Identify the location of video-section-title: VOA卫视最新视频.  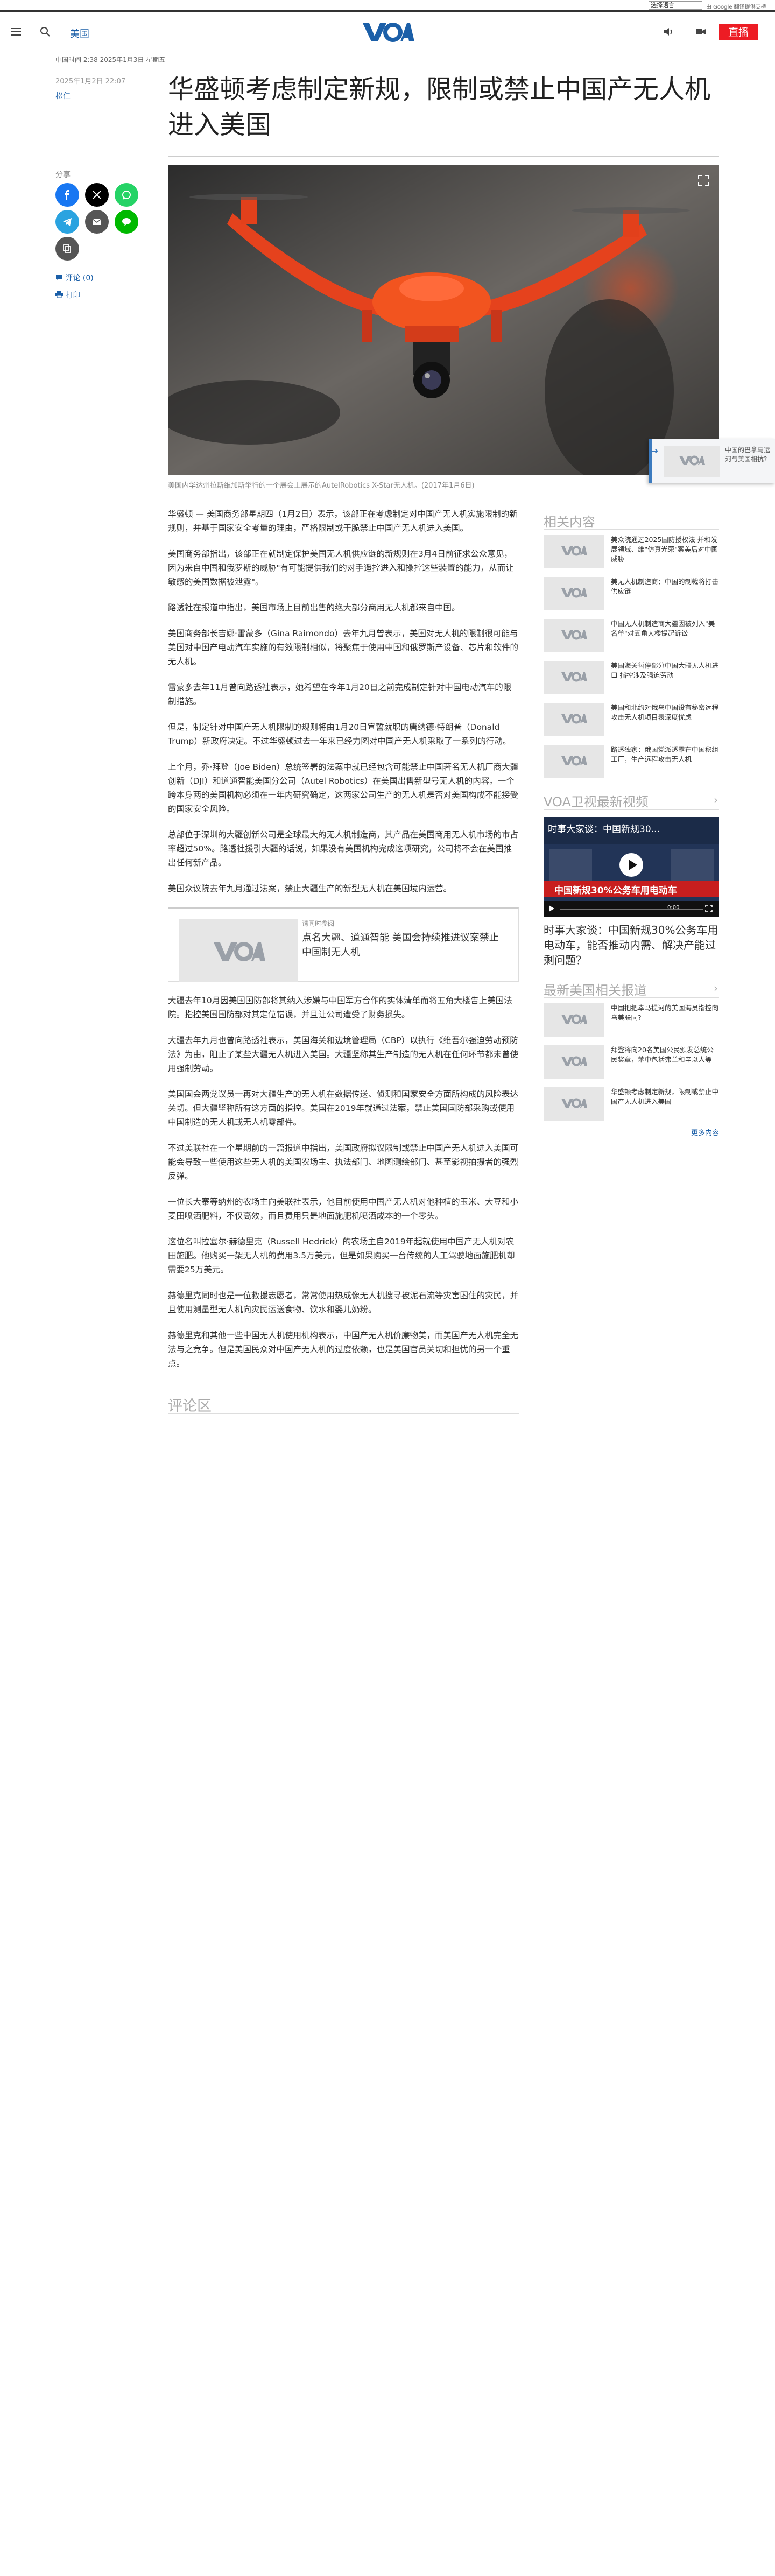
(596, 802).